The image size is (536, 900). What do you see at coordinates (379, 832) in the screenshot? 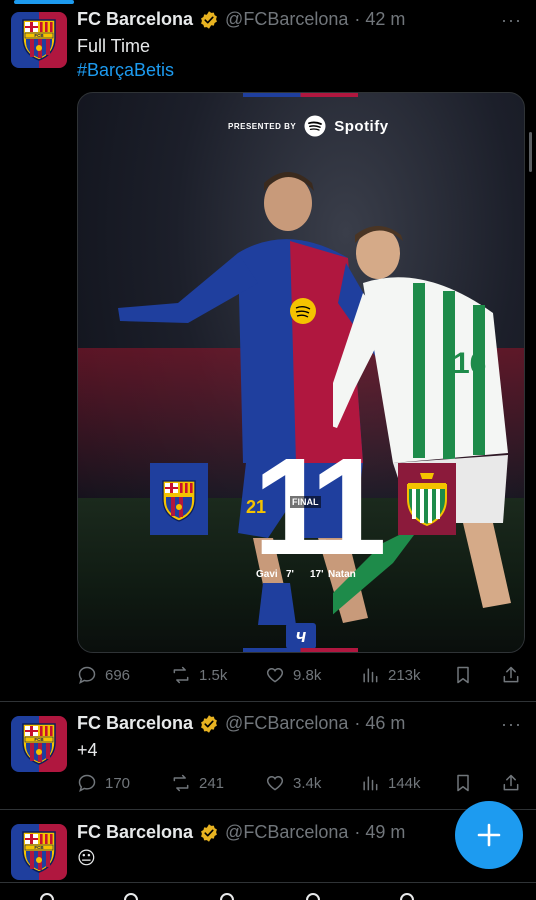
I see `tweet-time: · 49 m` at bounding box center [379, 832].